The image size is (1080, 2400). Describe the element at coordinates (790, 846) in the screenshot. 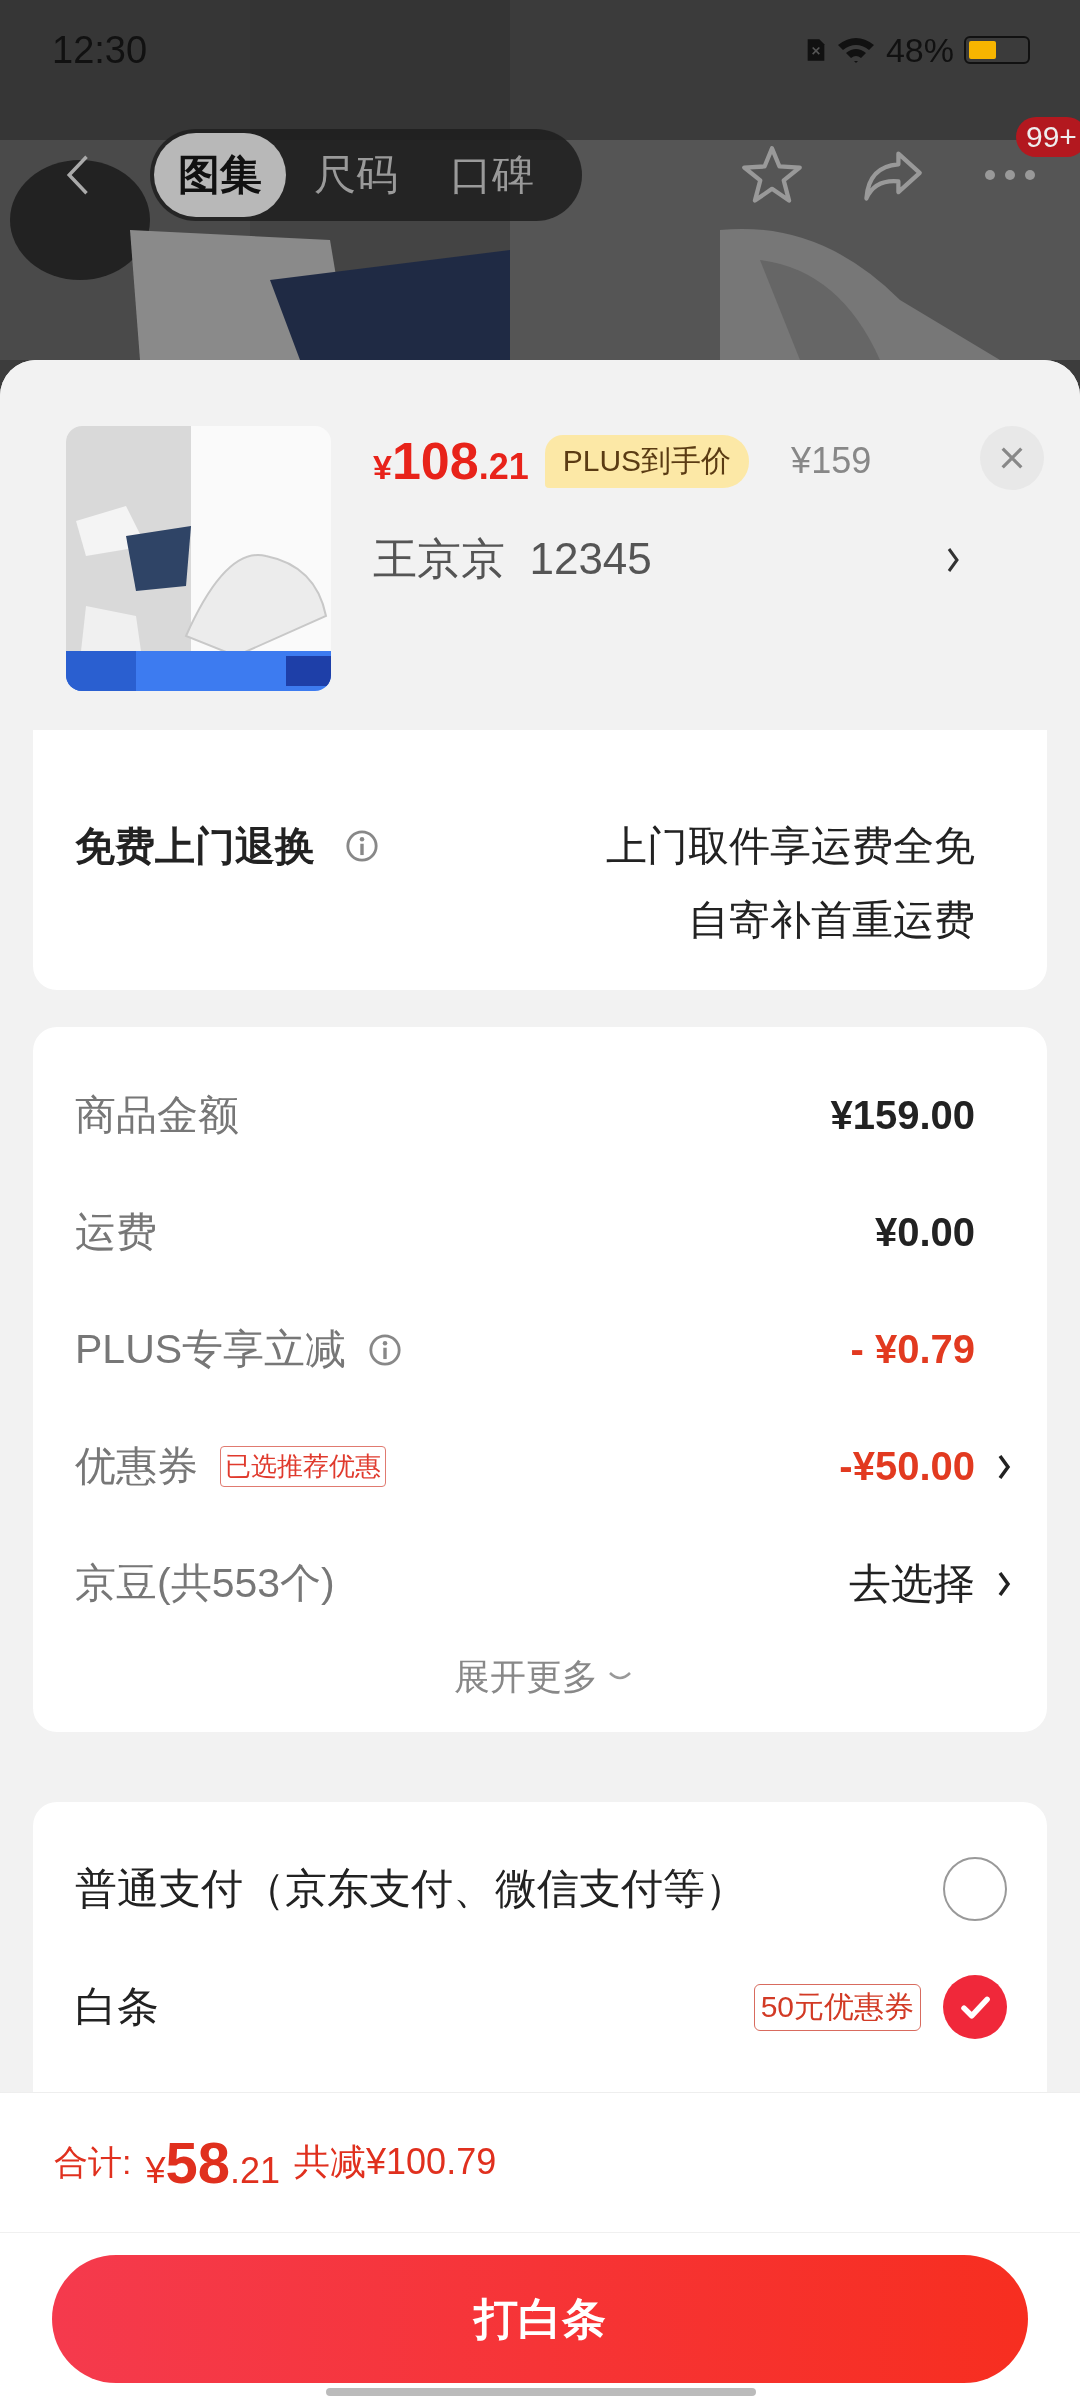

I see `service-description: 上门取件享运费全免` at that location.